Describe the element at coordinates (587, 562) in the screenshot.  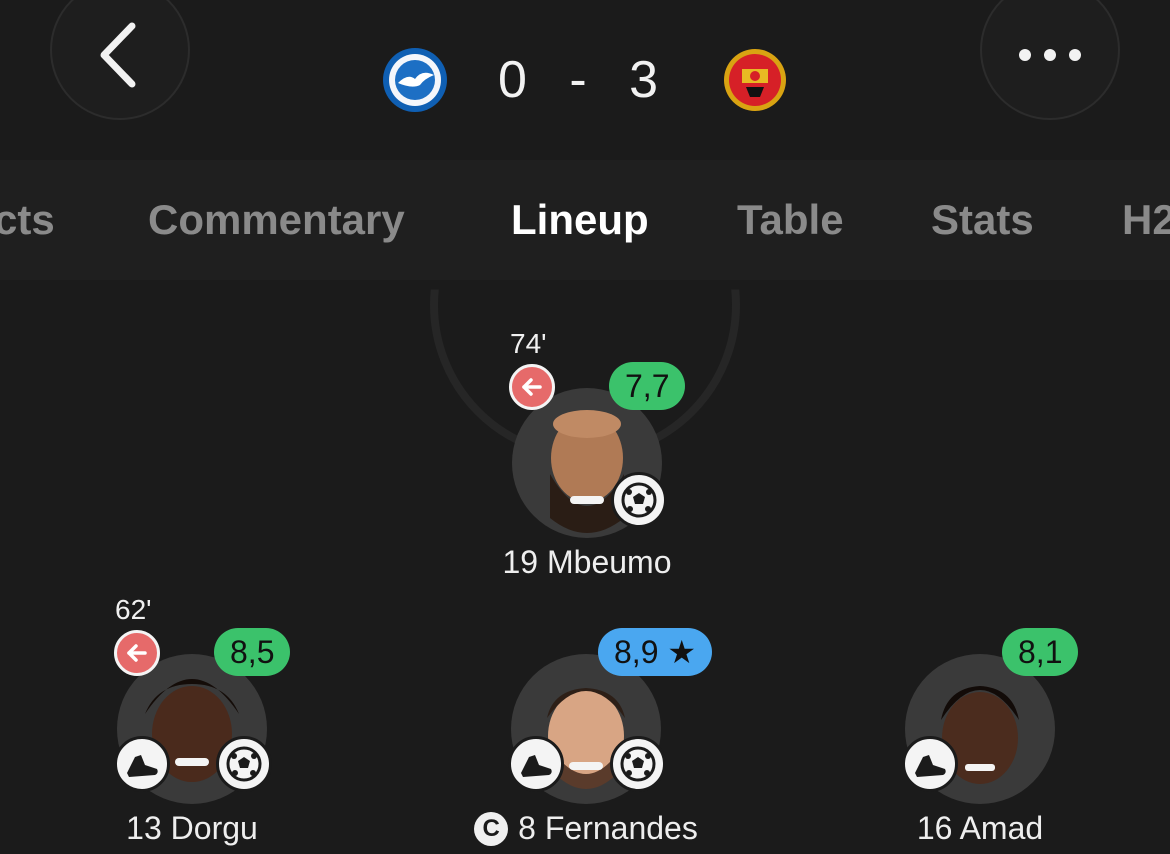
I see `player-name: 19 Mbeumo` at that location.